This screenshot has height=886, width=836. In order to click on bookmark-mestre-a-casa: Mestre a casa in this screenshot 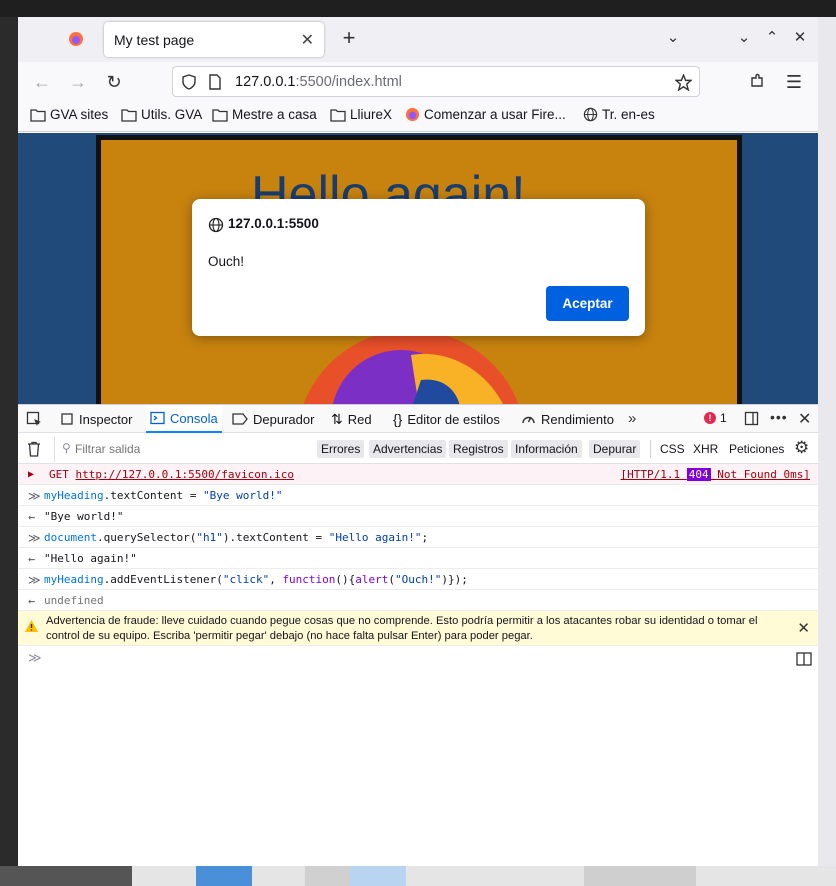, I will do `click(264, 114)`.